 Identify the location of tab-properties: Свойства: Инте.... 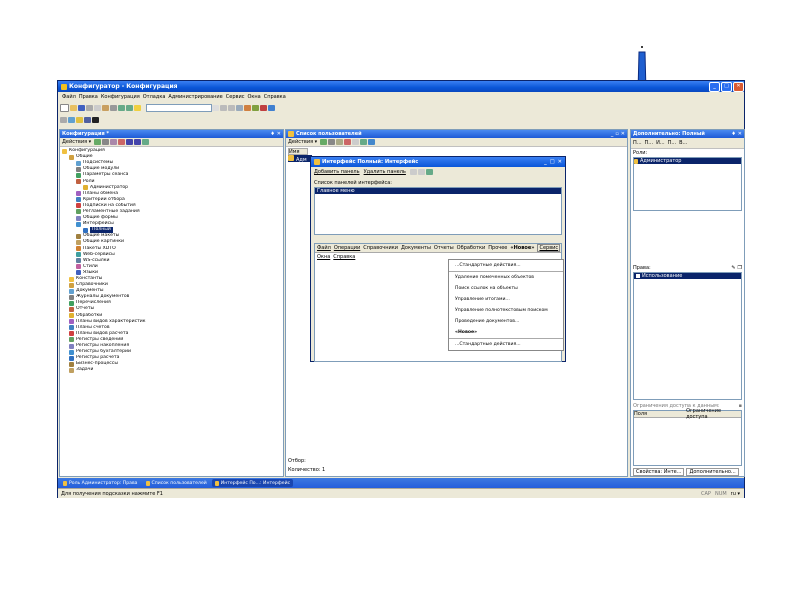
(659, 472).